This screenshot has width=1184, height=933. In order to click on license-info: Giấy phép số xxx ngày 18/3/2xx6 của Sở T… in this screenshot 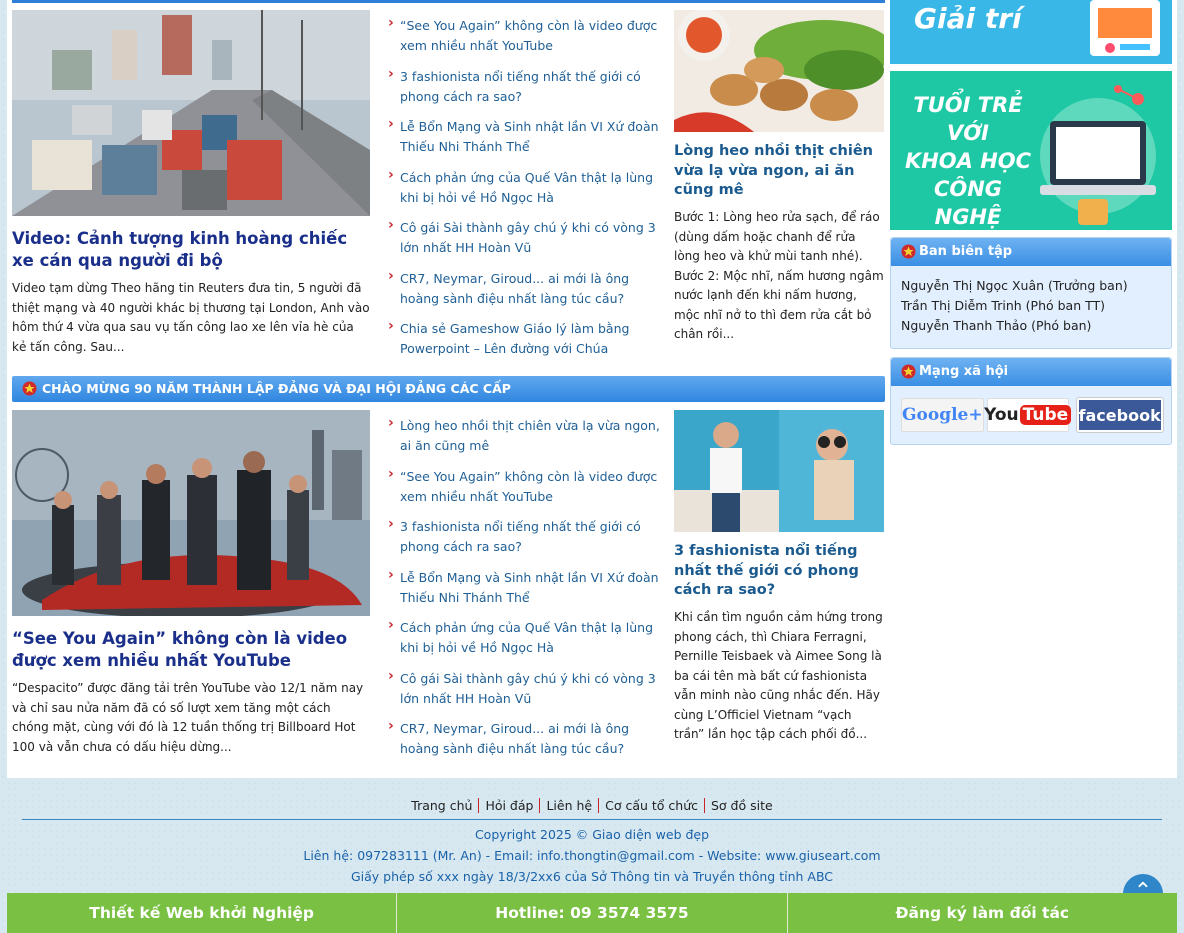, I will do `click(592, 876)`.